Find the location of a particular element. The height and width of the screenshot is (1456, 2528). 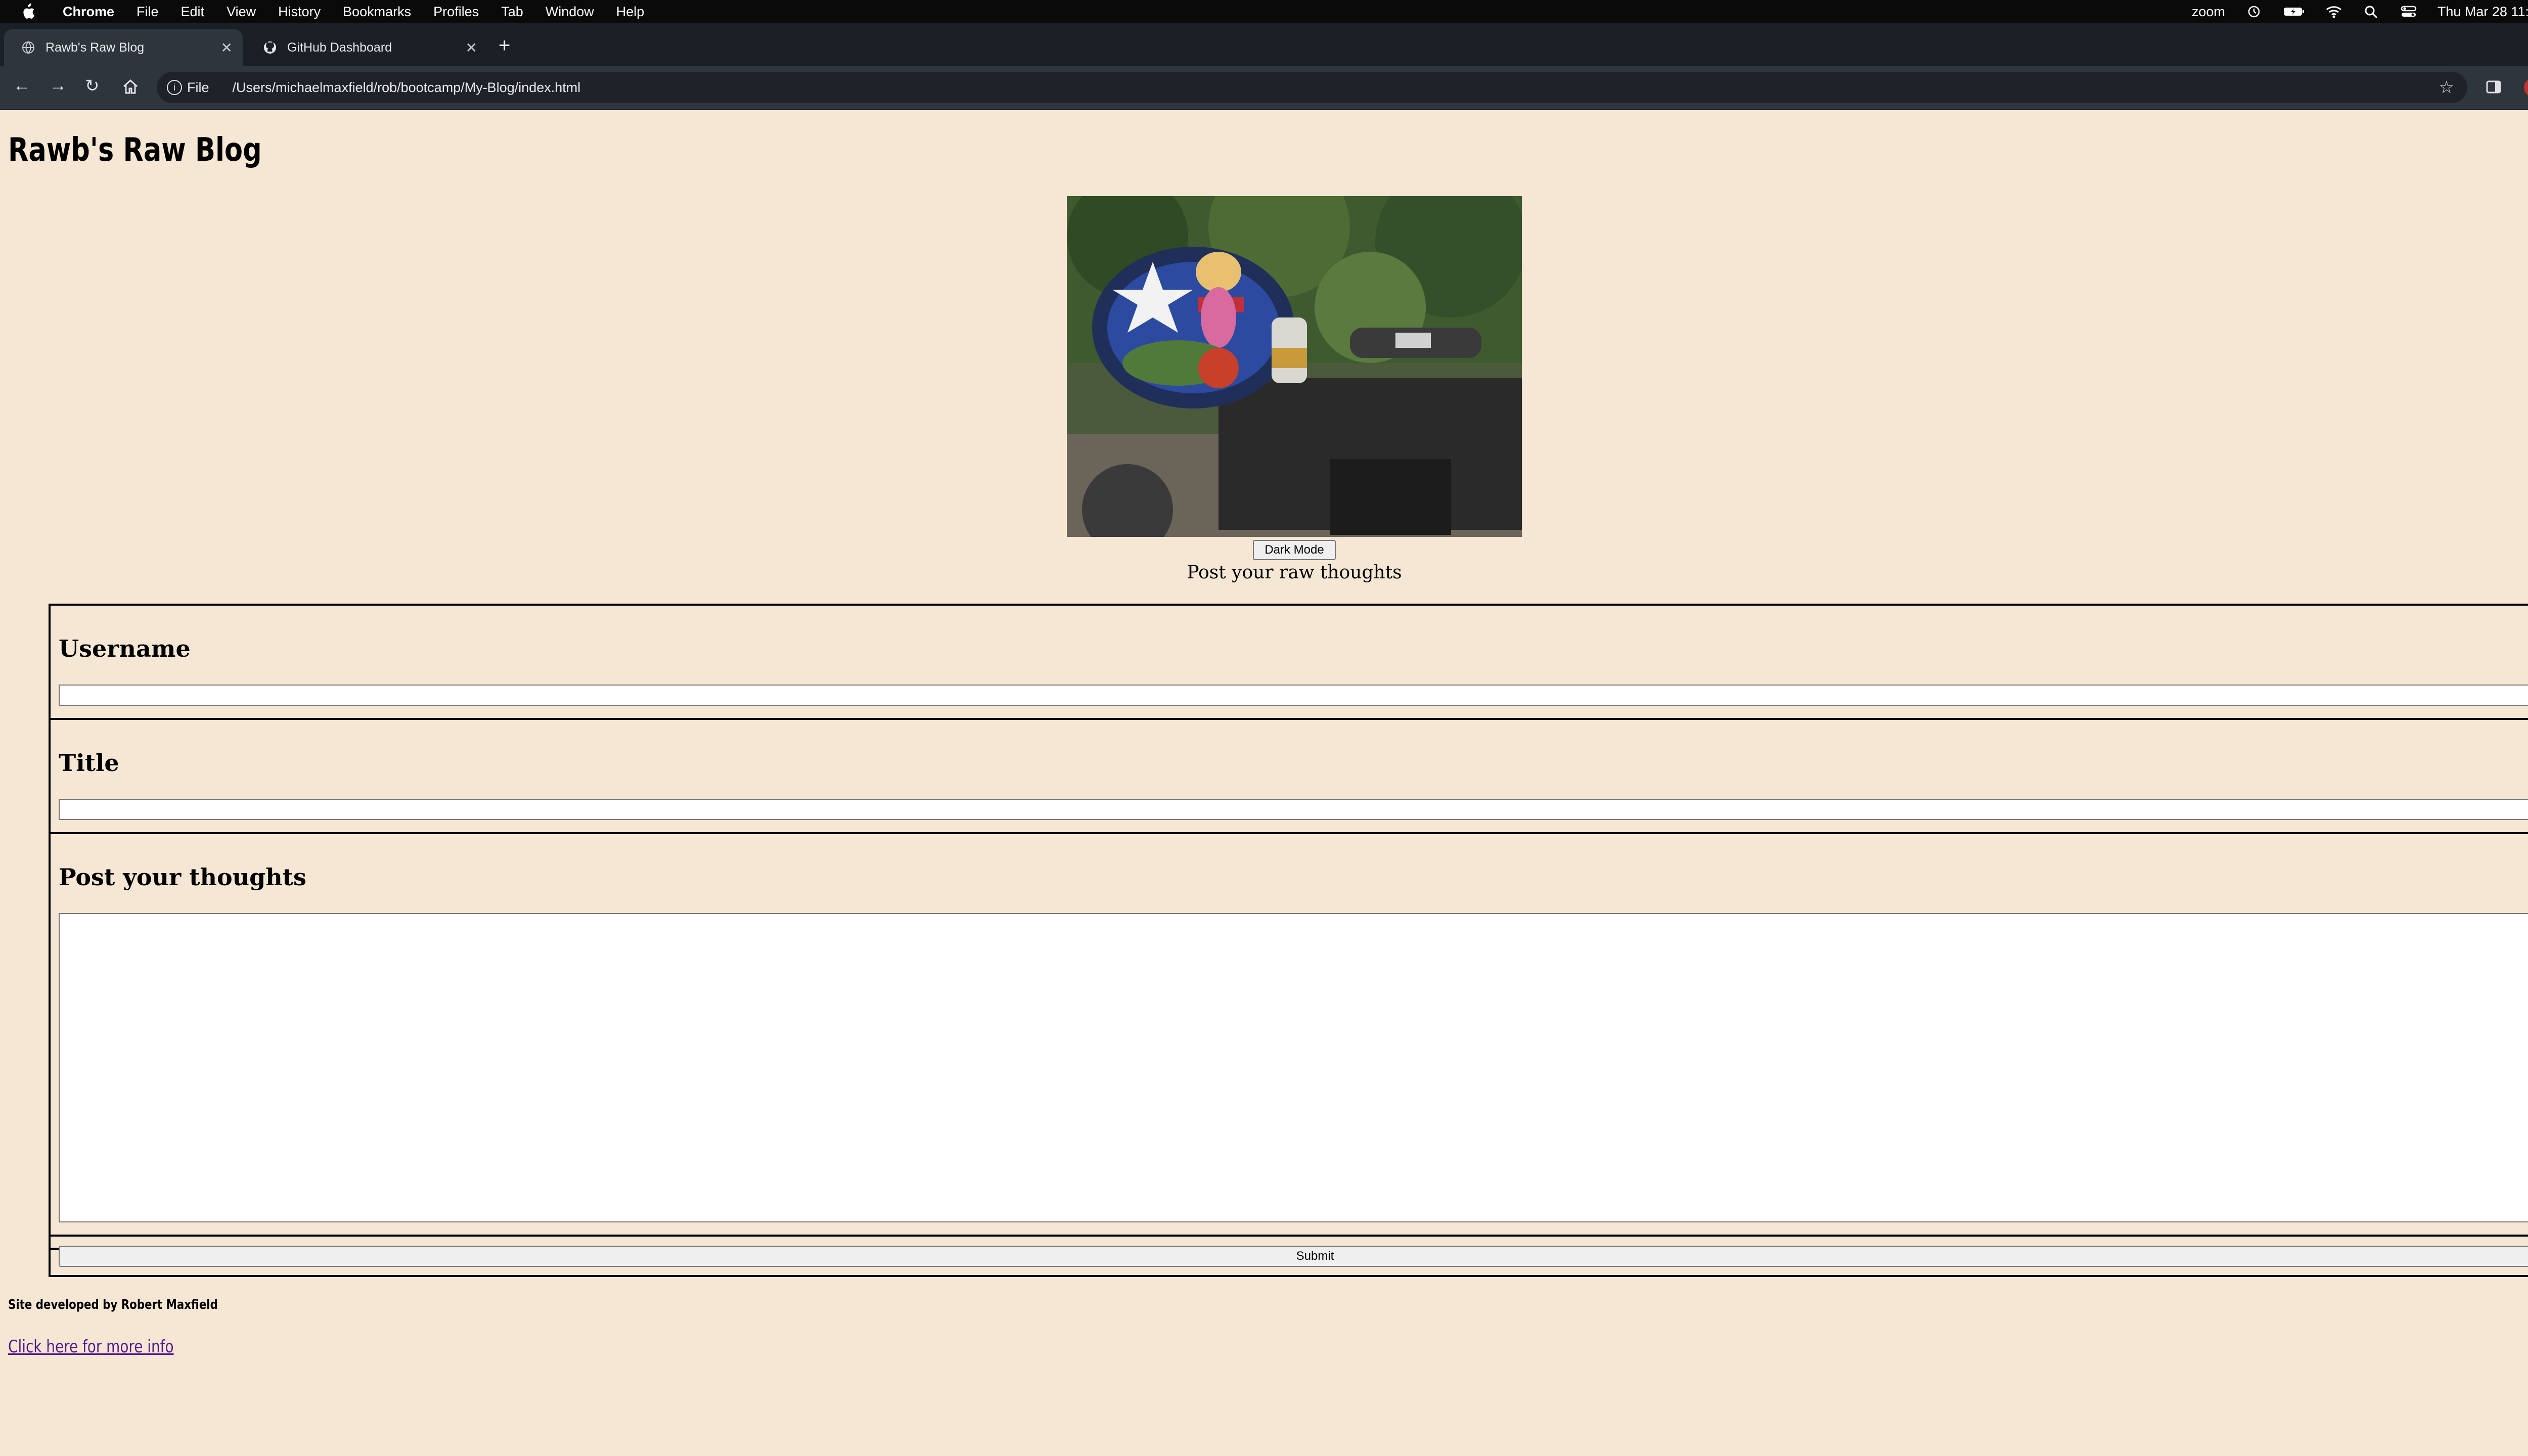

tab-label: Rawb's Raw Blog is located at coordinates (96, 47).